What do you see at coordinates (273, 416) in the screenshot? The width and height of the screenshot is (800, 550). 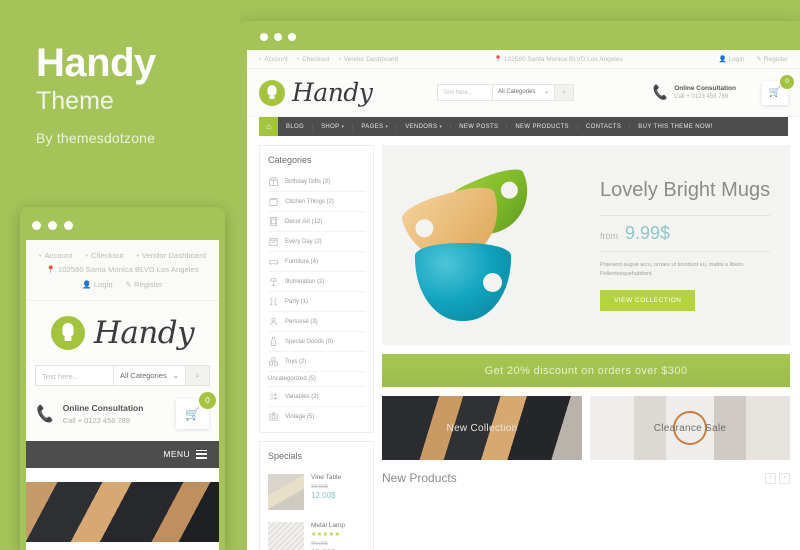 I see `camera-icon` at bounding box center [273, 416].